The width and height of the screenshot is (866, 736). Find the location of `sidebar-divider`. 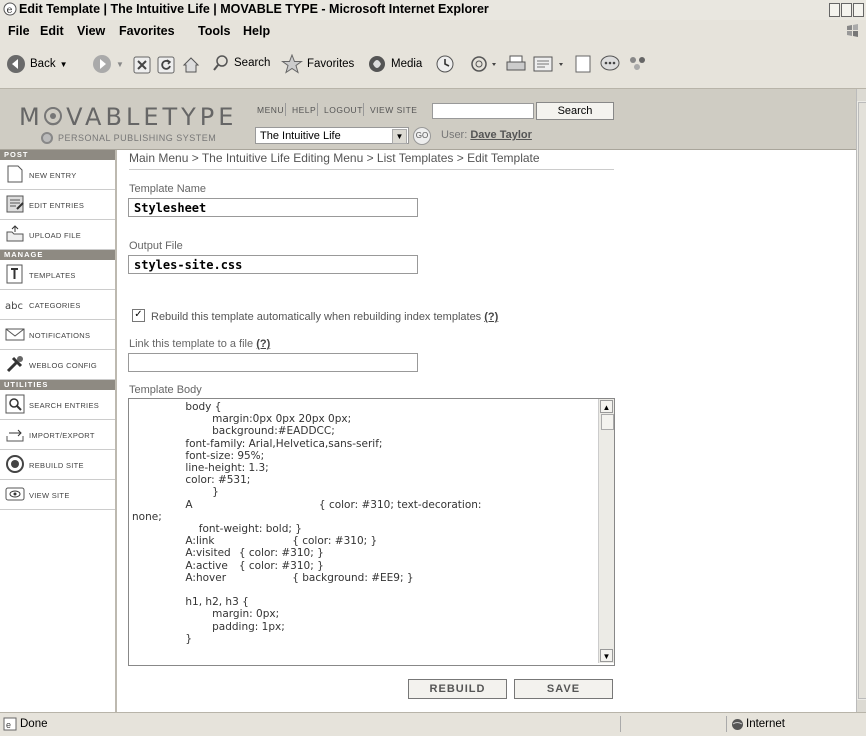

sidebar-divider is located at coordinates (116, 431).